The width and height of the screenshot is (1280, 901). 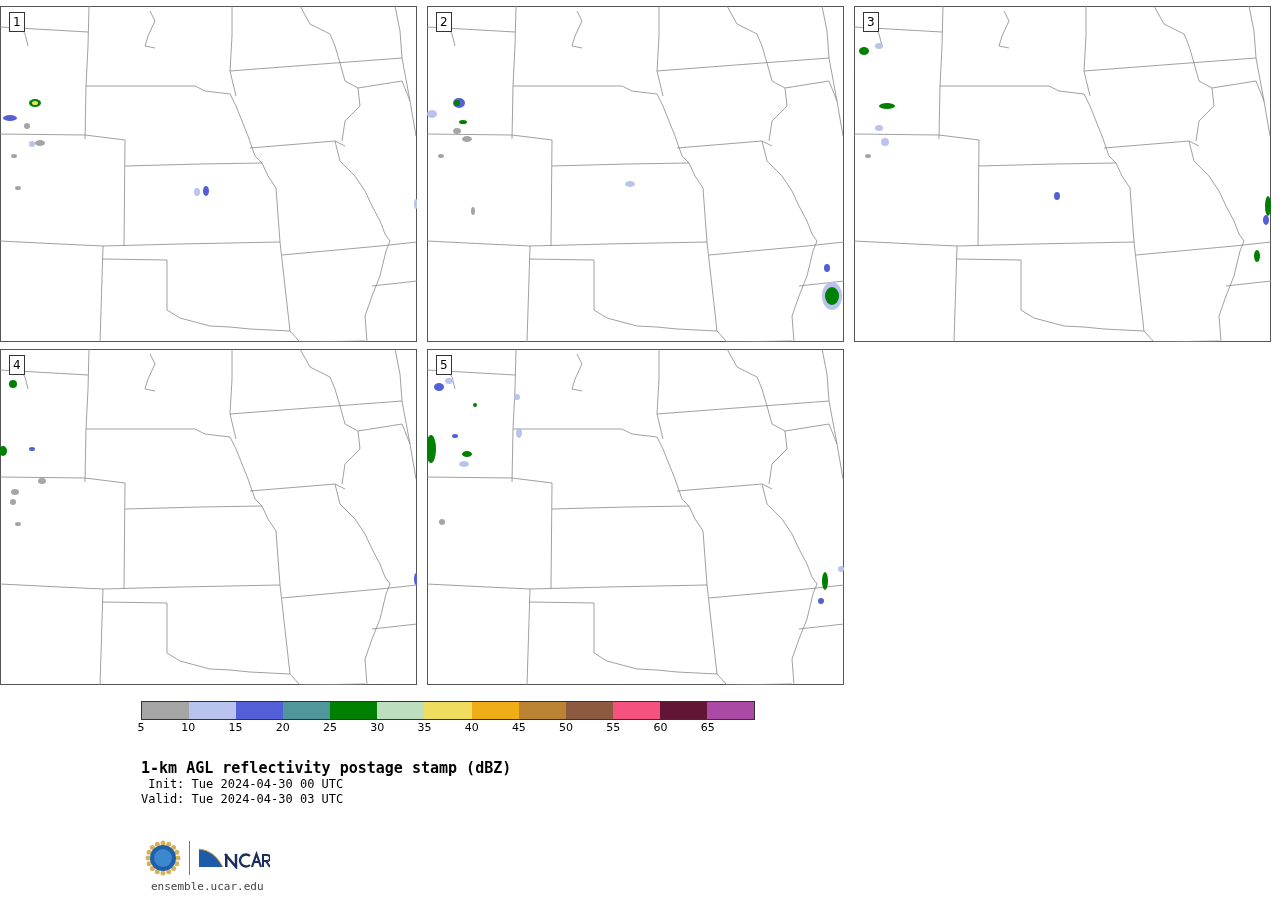 I want to click on tick-label: 20, so click(x=282, y=728).